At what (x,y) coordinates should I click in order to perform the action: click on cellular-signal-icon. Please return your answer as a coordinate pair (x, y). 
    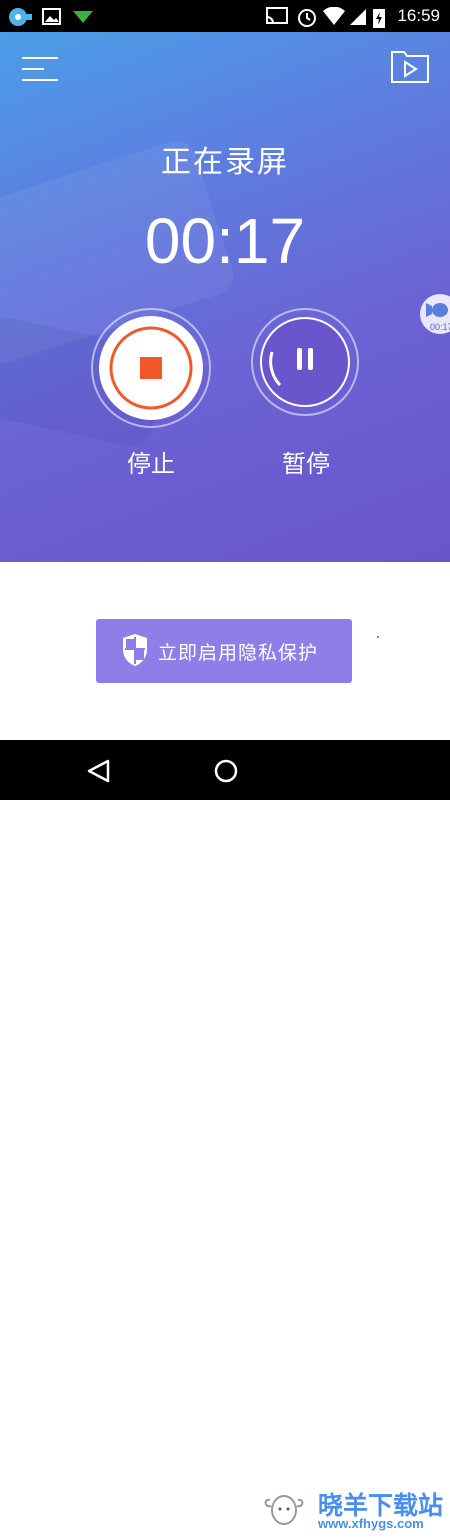
    Looking at the image, I should click on (358, 17).